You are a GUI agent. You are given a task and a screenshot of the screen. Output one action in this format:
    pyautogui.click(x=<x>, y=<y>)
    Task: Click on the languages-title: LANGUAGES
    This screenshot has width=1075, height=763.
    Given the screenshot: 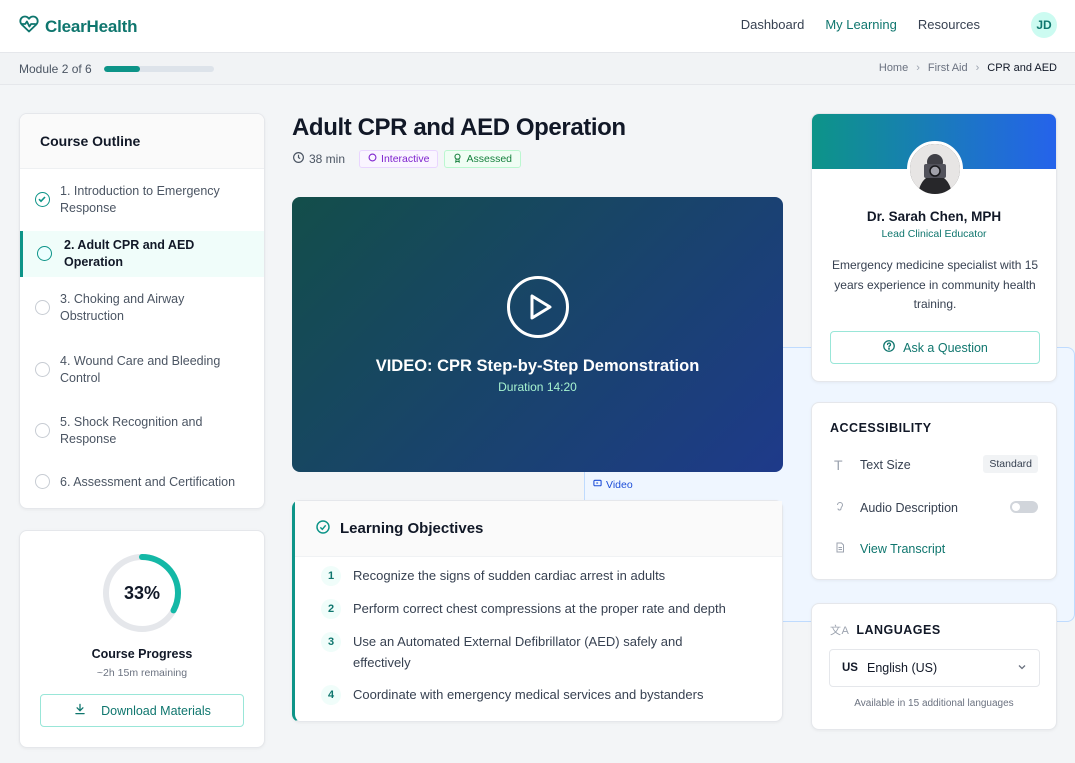 What is the action you would take?
    pyautogui.click(x=898, y=630)
    